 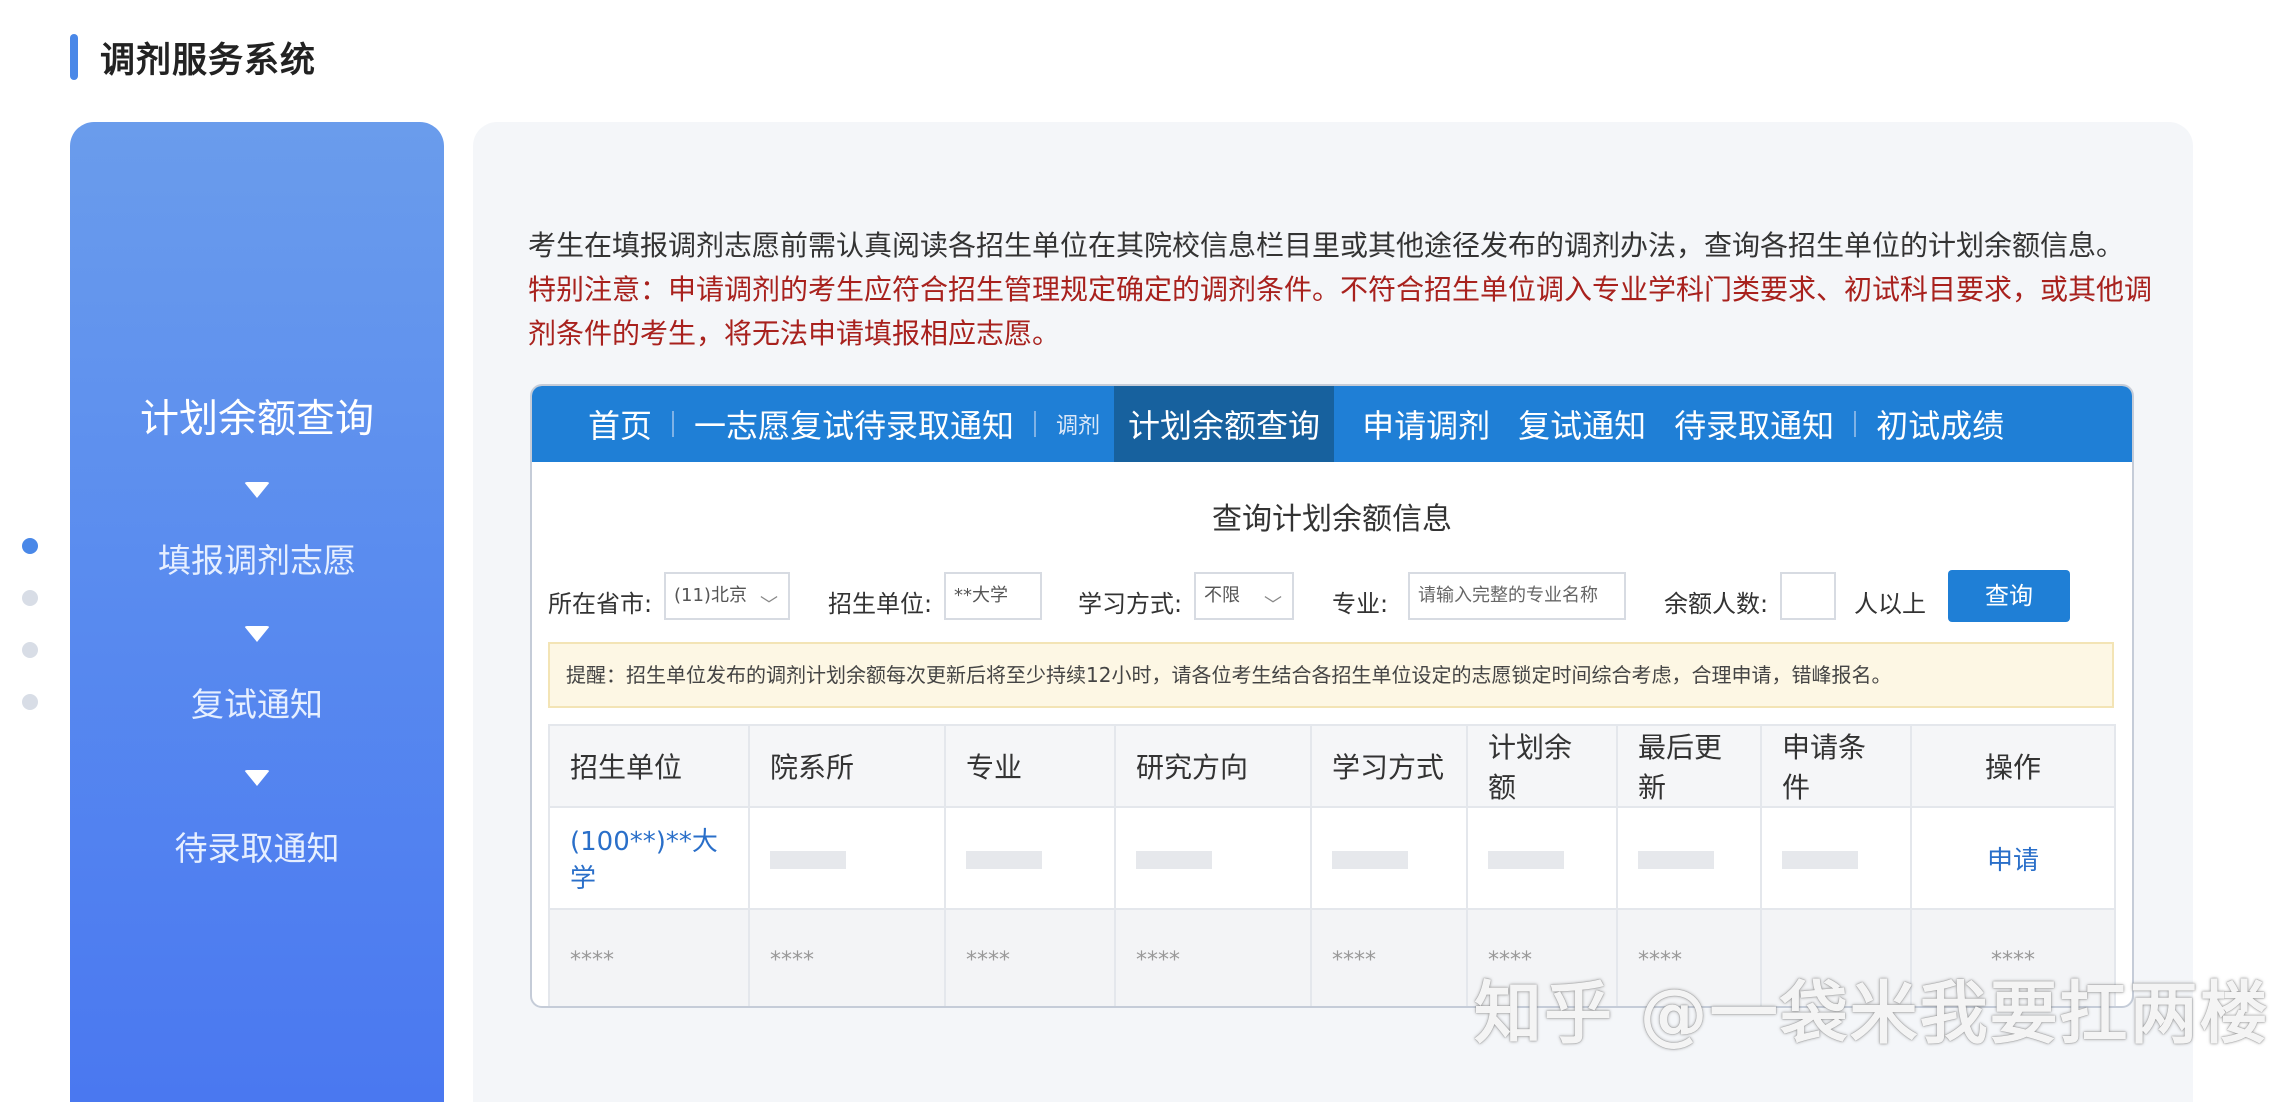 I want to click on province-value: (11)北京, so click(x=710, y=595).